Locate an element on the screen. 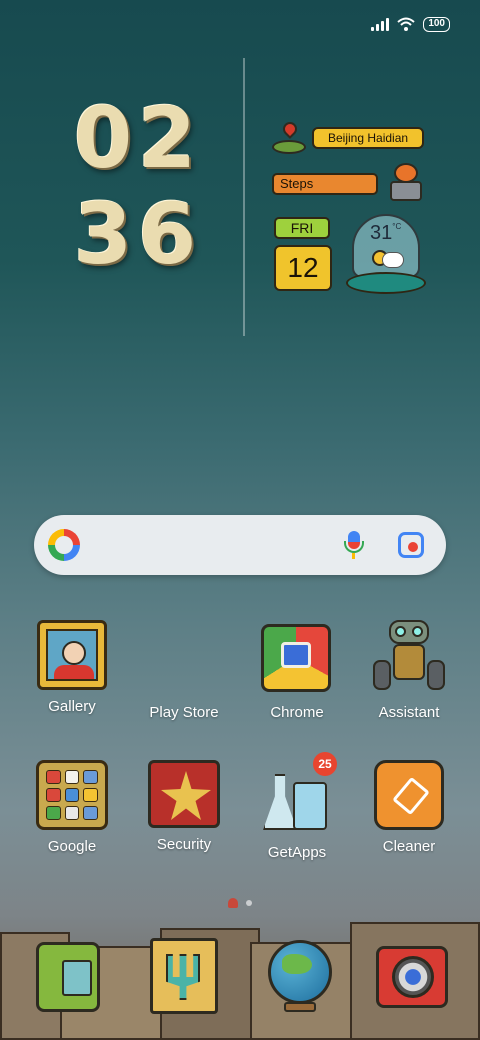 This screenshot has width=480, height=1040. app-label: Play Store is located at coordinates (184, 712).